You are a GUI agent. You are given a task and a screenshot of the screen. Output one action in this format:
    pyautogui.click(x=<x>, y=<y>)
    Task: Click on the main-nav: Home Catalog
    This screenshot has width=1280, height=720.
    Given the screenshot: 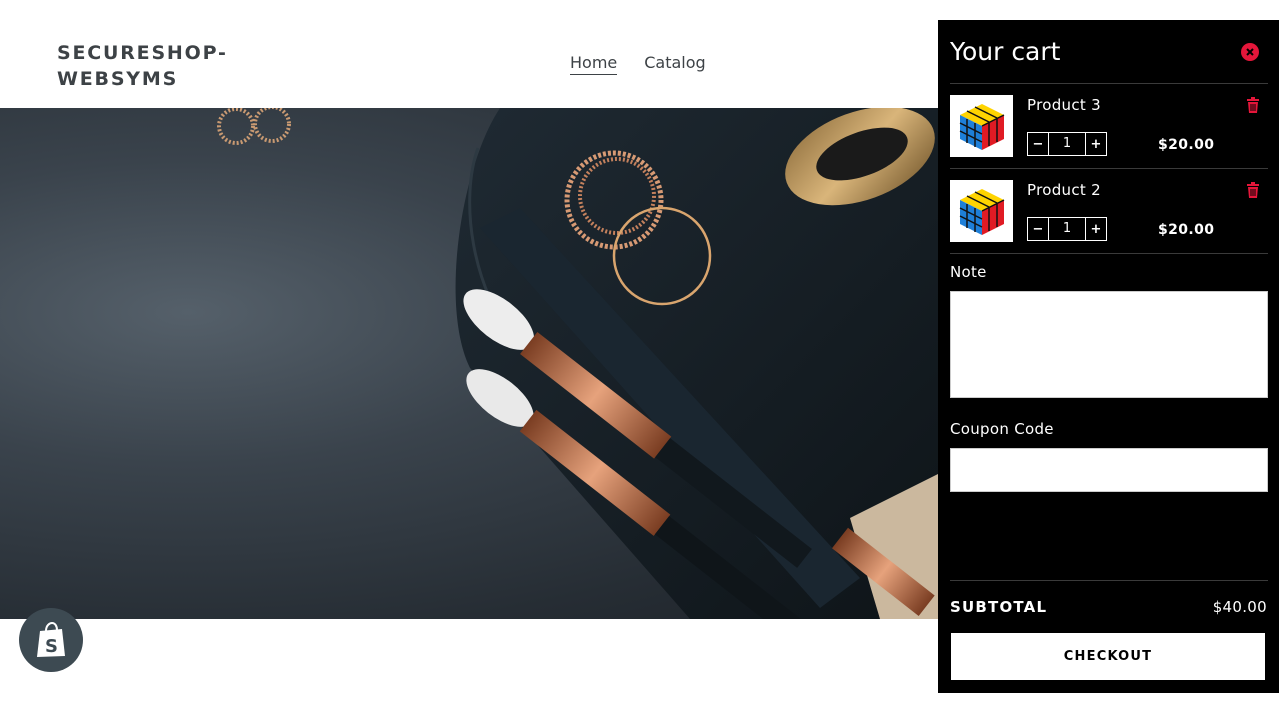 What is the action you would take?
    pyautogui.click(x=638, y=64)
    